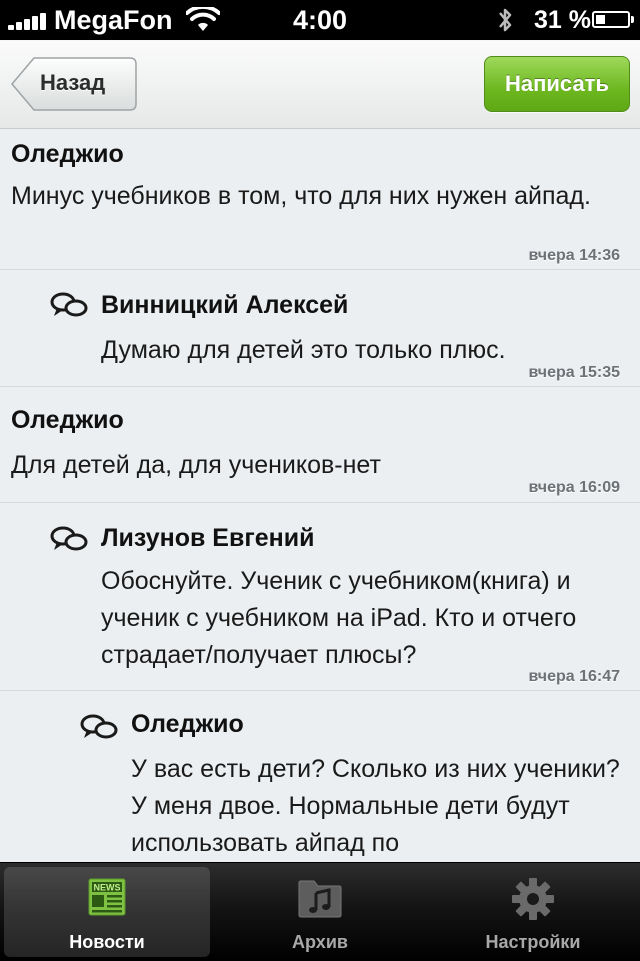 This screenshot has width=640, height=961. What do you see at coordinates (505, 22) in the screenshot?
I see `bluetooth-icon` at bounding box center [505, 22].